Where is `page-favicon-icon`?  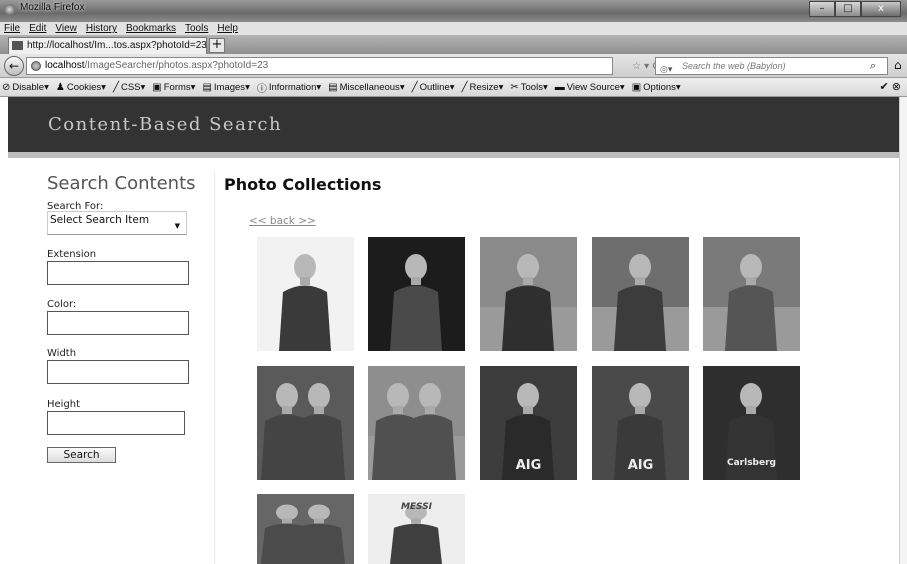 page-favicon-icon is located at coordinates (17, 45).